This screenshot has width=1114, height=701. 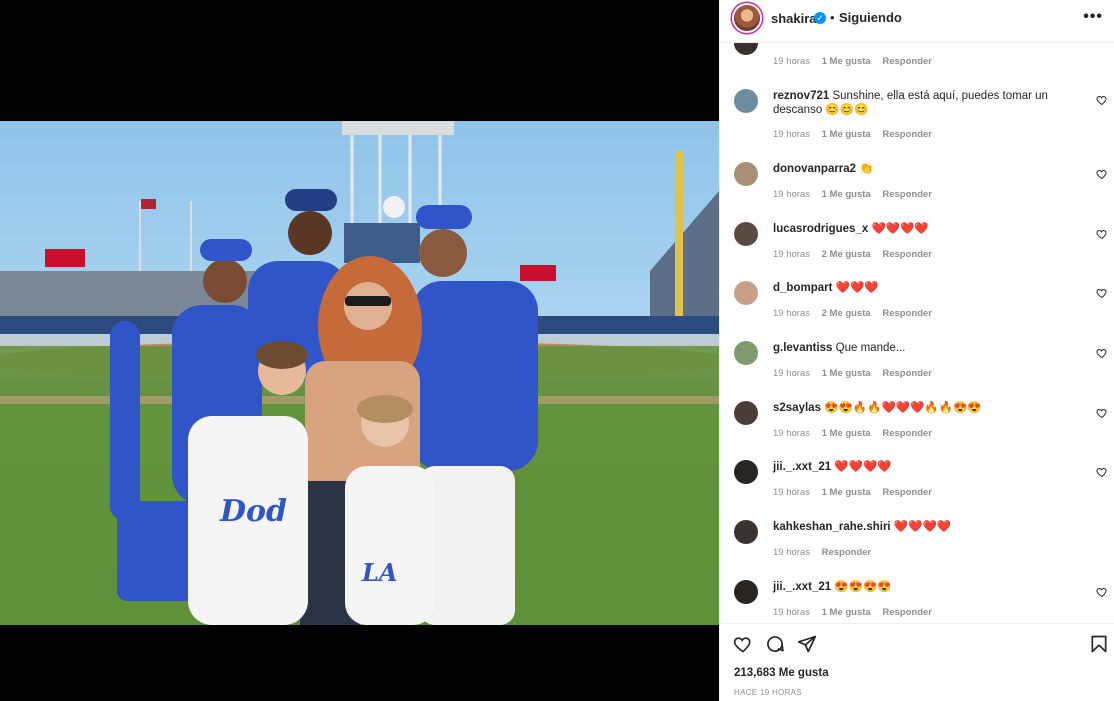 What do you see at coordinates (917, 662) in the screenshot?
I see `post-actions: 213,683 Me gusta HACE 19 HORAS` at bounding box center [917, 662].